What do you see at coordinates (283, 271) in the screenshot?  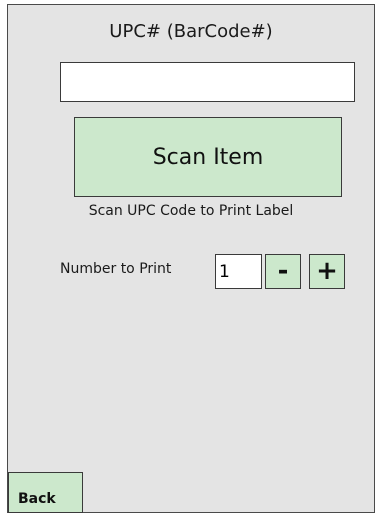 I see `decrement-button: -` at bounding box center [283, 271].